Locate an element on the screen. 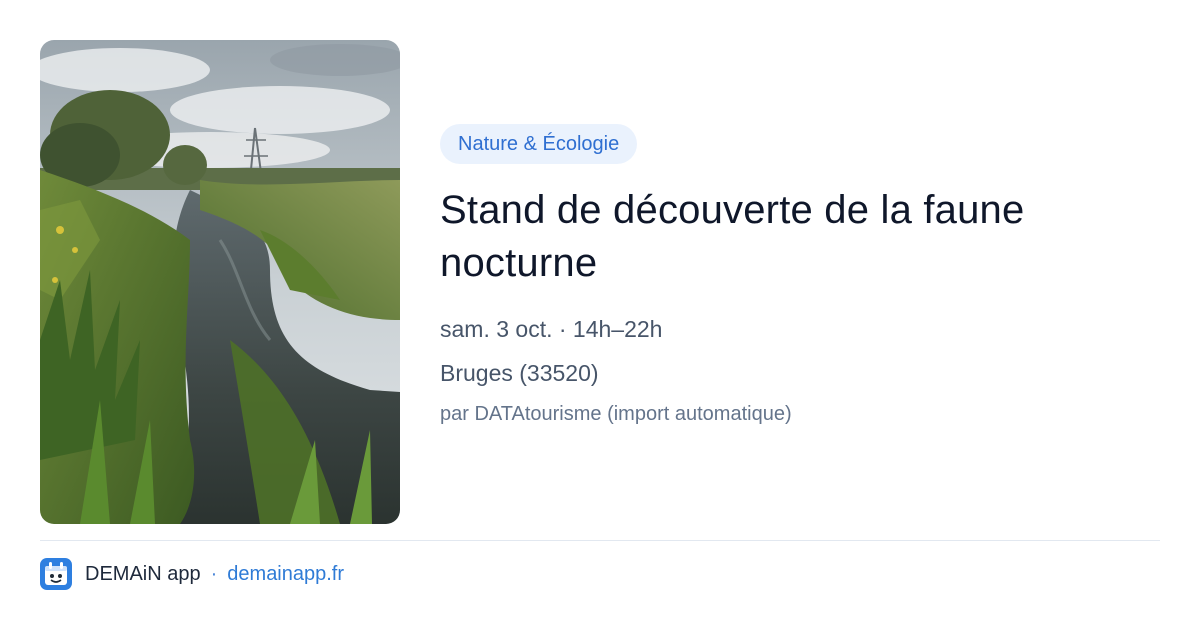 The image size is (1200, 630). app-name: DEMAiN app is located at coordinates (143, 573).